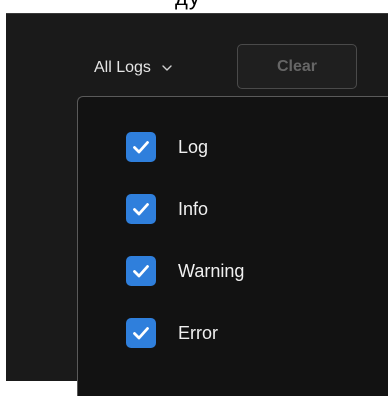 Image resolution: width=388 pixels, height=396 pixels. What do you see at coordinates (211, 270) in the screenshot?
I see `warning-option-label: Warning` at bounding box center [211, 270].